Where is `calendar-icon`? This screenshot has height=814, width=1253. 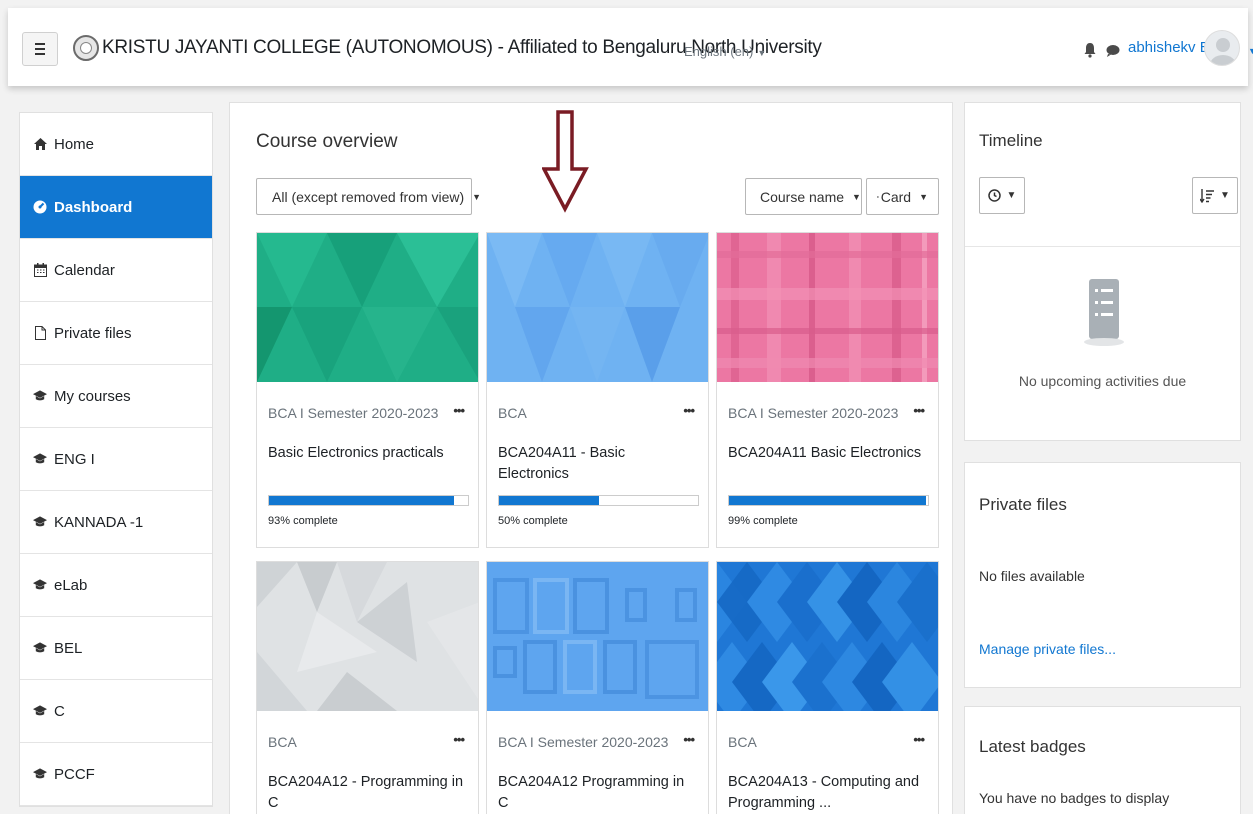 calendar-icon is located at coordinates (40, 270).